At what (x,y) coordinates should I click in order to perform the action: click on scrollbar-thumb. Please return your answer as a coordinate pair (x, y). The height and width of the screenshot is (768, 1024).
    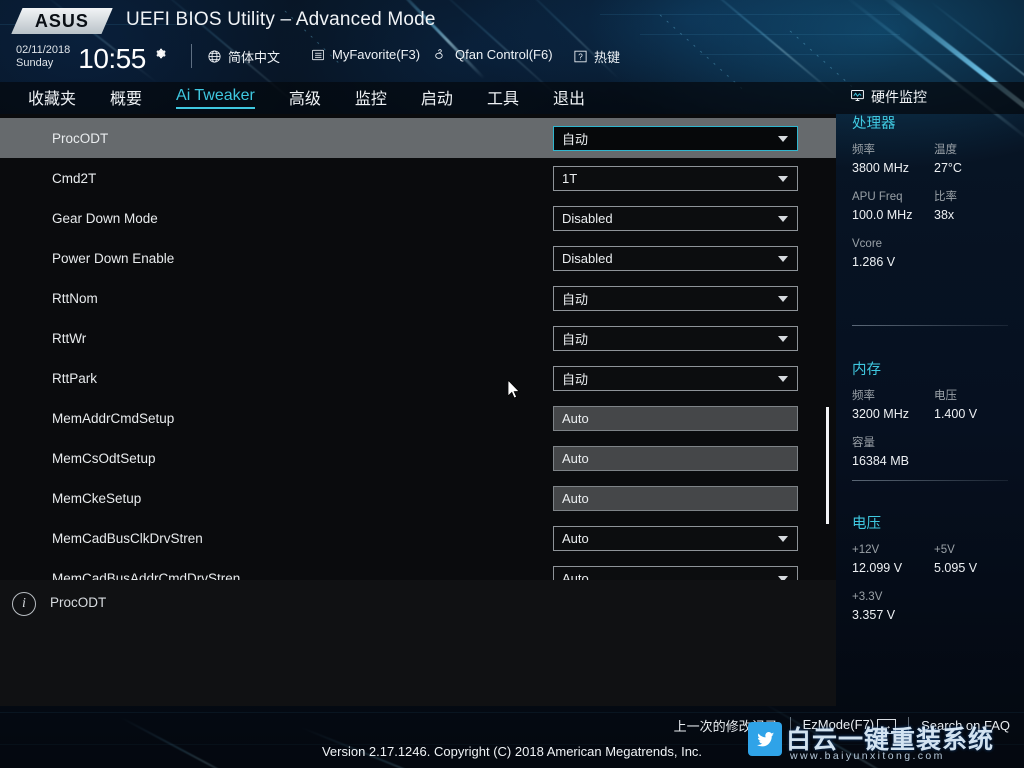
    Looking at the image, I should click on (827, 465).